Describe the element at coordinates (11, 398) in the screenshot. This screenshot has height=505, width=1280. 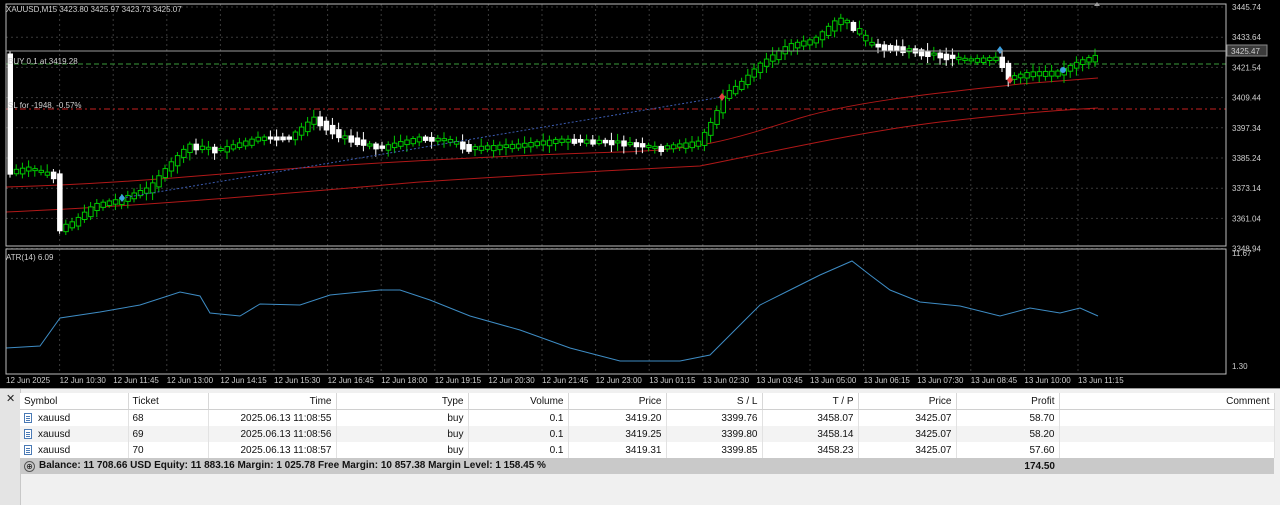
I see `close-icon: ✕` at that location.